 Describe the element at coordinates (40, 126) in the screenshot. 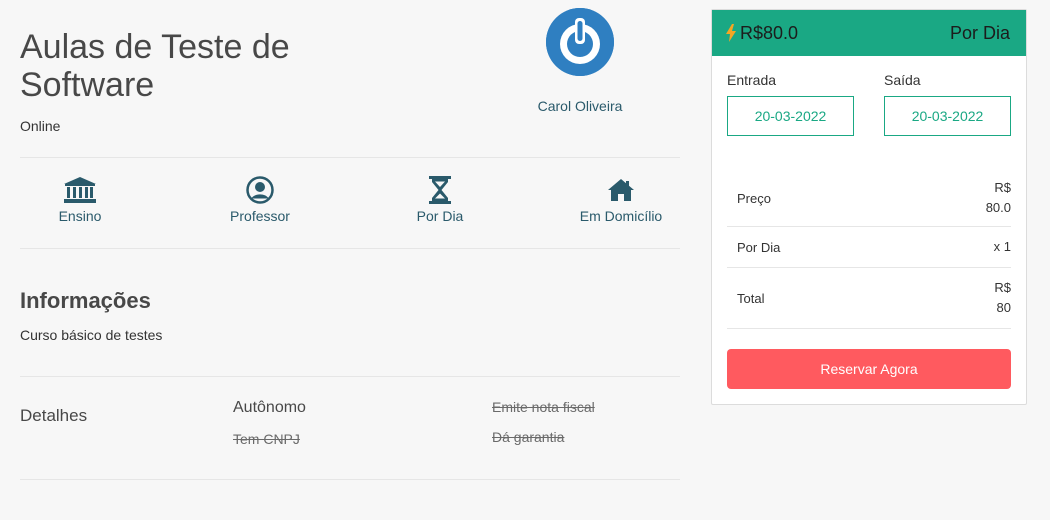

I see `listing-mode: Online` at that location.